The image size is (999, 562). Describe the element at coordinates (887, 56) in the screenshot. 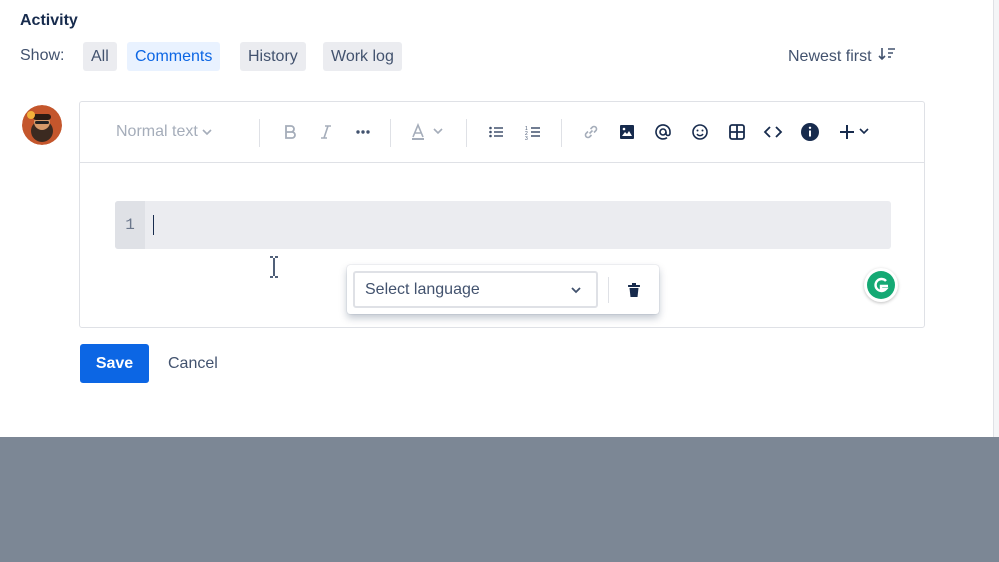

I see `sort-order-icon` at that location.